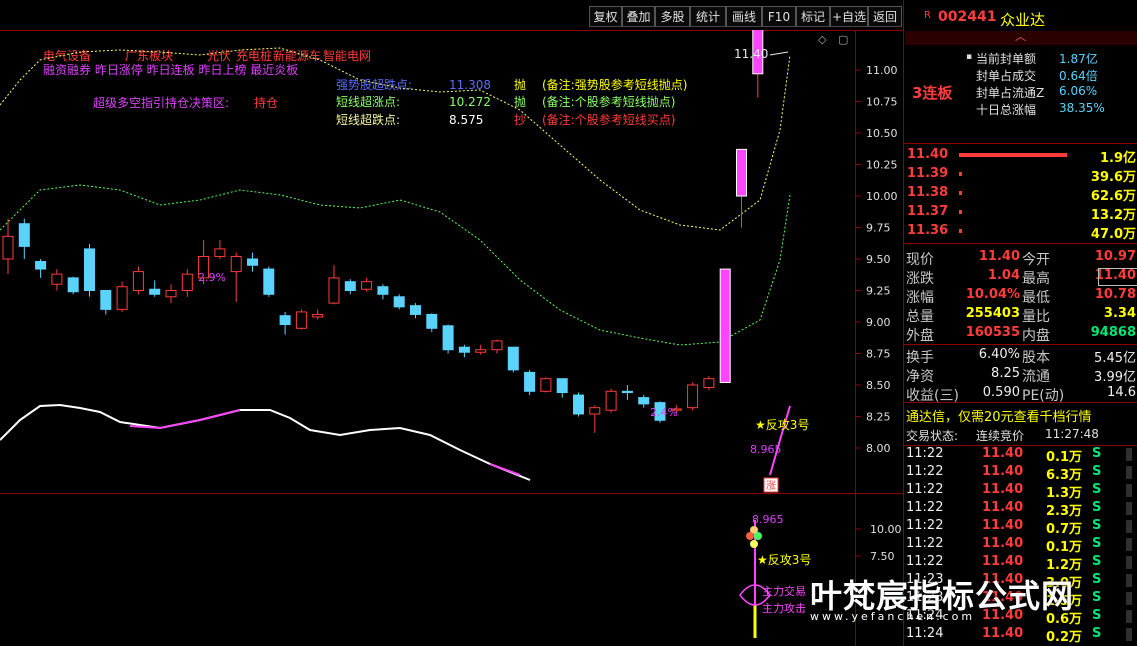 This screenshot has width=1137, height=646. I want to click on mark-button: 标记, so click(813, 16).